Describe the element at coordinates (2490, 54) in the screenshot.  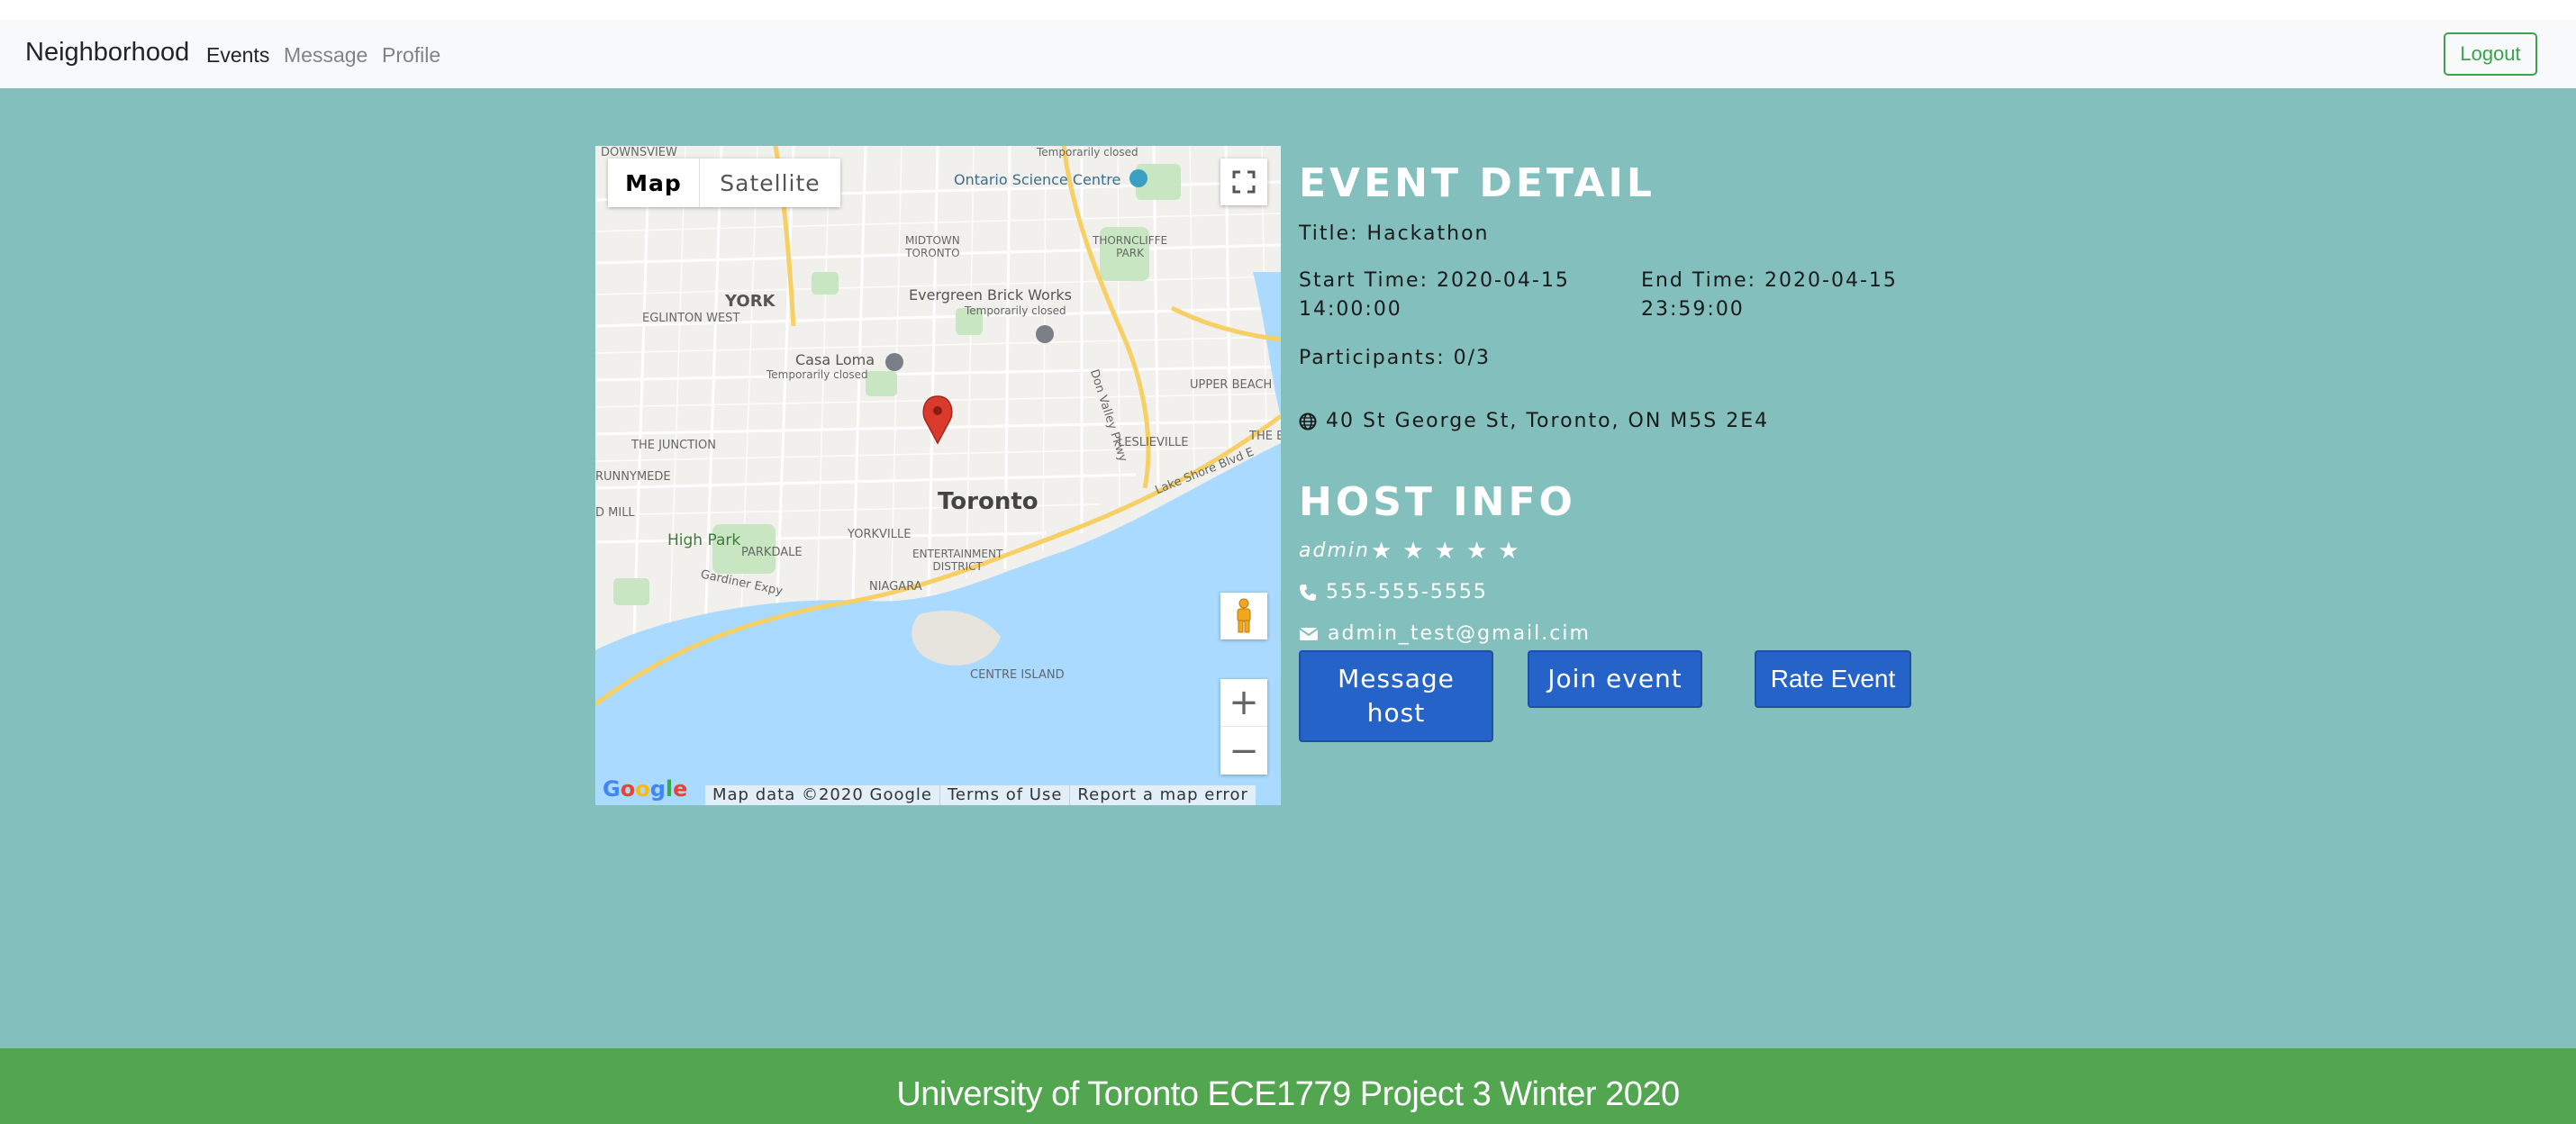
I see `logout-button: Logout` at that location.